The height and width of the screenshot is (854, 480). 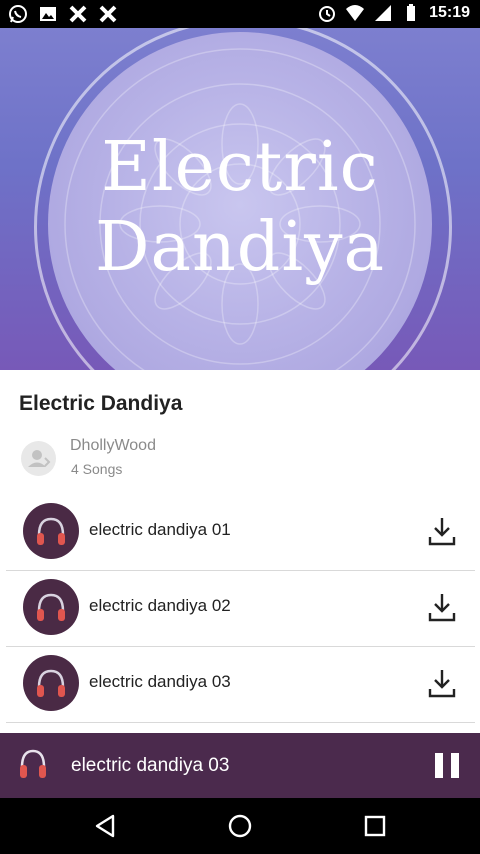 I want to click on wifi-icon, so click(x=355, y=13).